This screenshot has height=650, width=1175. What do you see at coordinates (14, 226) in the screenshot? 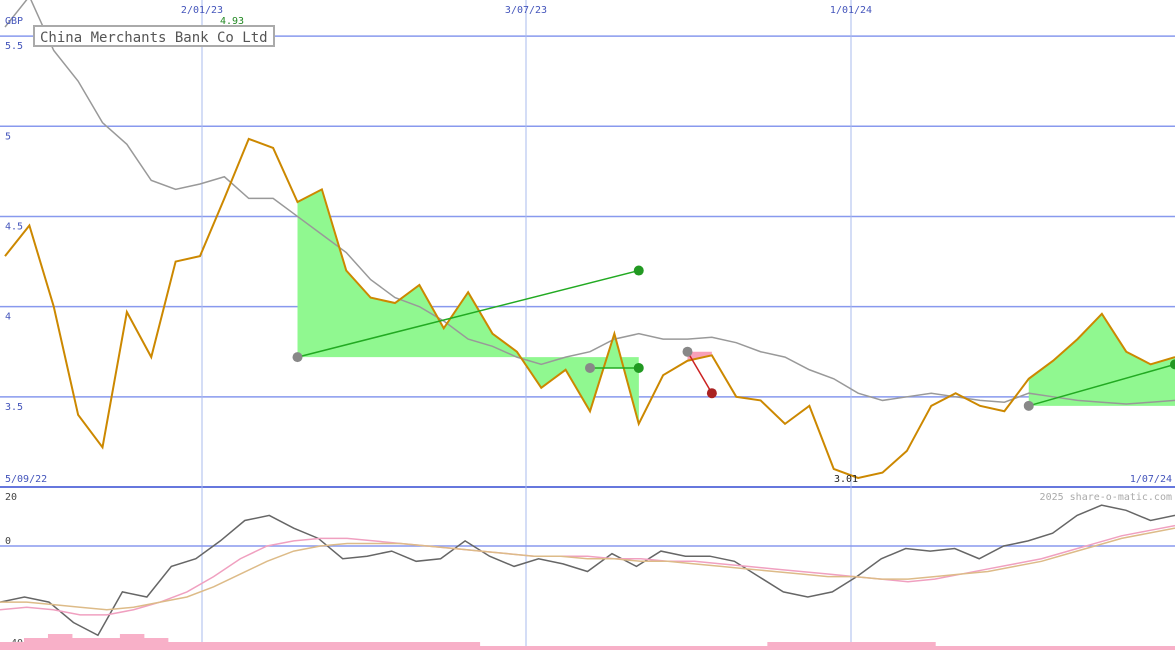
I see `y-tick-label: 4.5` at bounding box center [14, 226].